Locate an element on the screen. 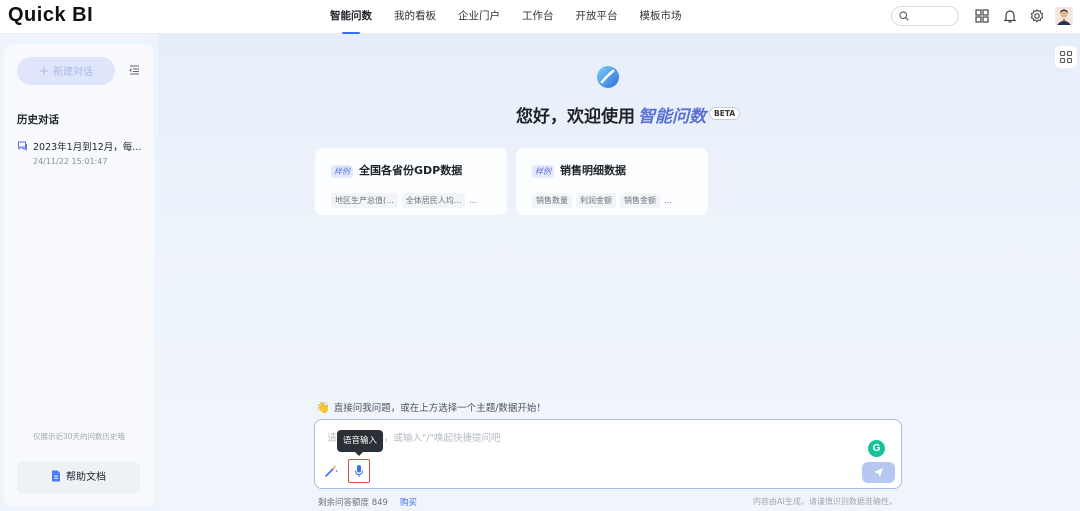 The height and width of the screenshot is (511, 1080). grid-icon is located at coordinates (1066, 57).